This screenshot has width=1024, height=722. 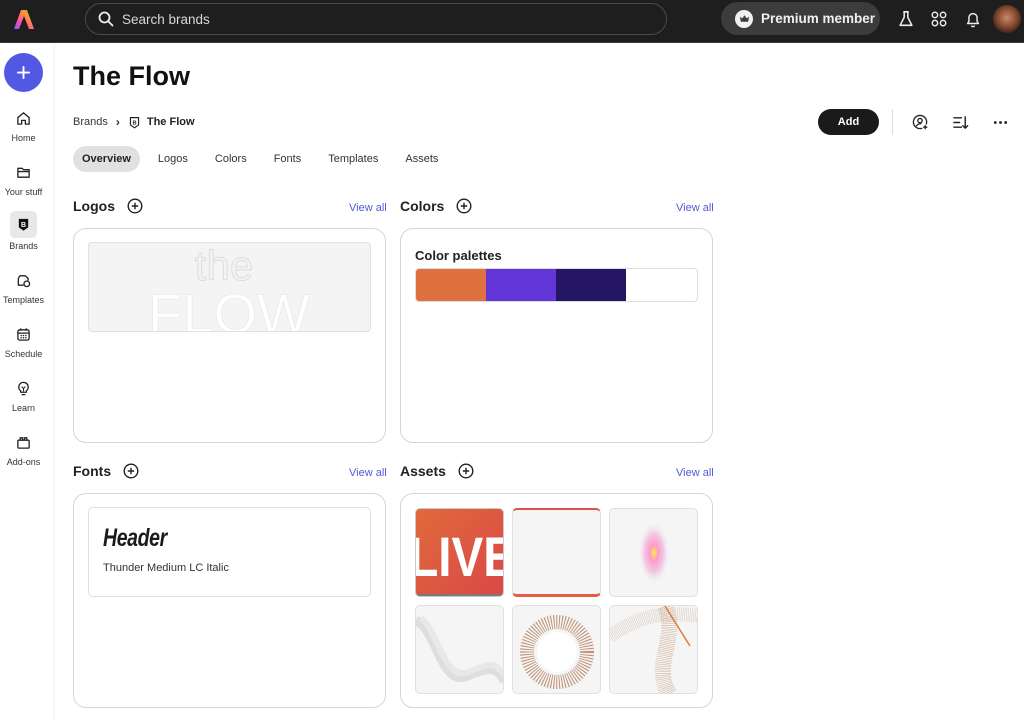 I want to click on rail-item-your-stuff: Your stuff, so click(x=23, y=178).